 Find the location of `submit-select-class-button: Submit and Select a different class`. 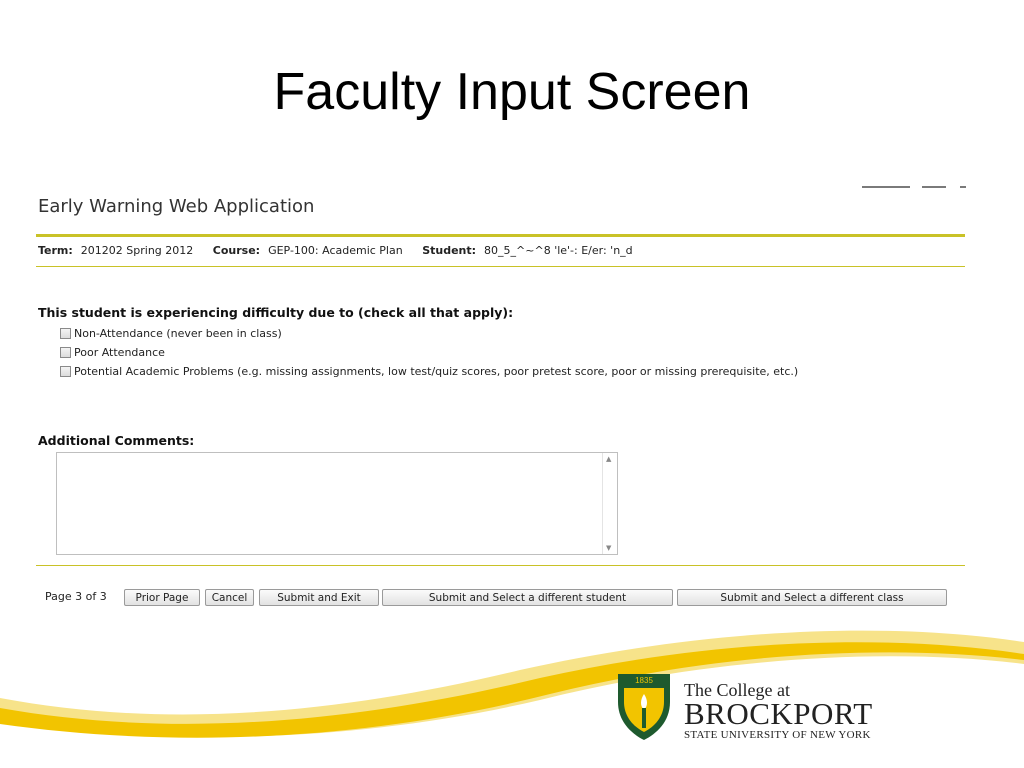

submit-select-class-button: Submit and Select a different class is located at coordinates (812, 597).